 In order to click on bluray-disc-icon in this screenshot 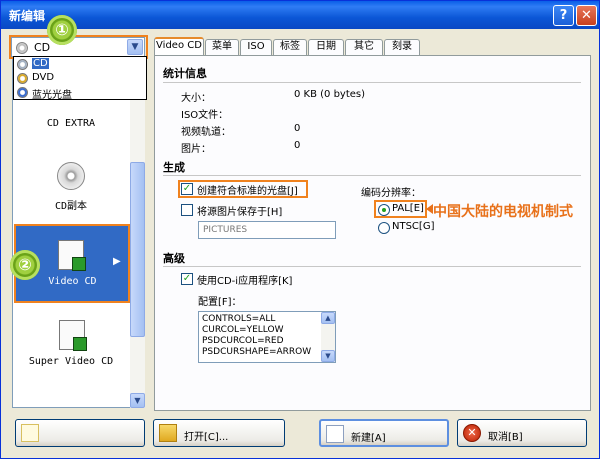, I will do `click(22, 92)`.